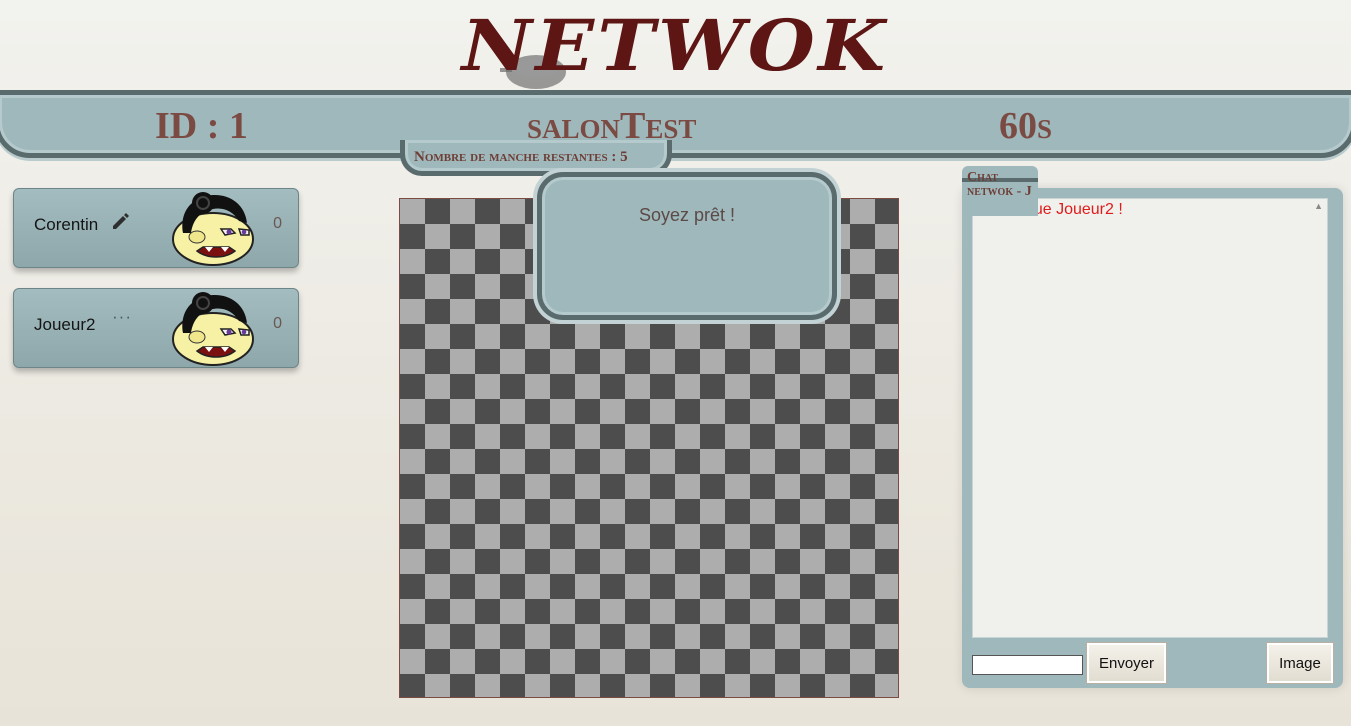 The image size is (1351, 726). Describe the element at coordinates (156, 328) in the screenshot. I see `player-card: Joueur2 ··· 0` at that location.